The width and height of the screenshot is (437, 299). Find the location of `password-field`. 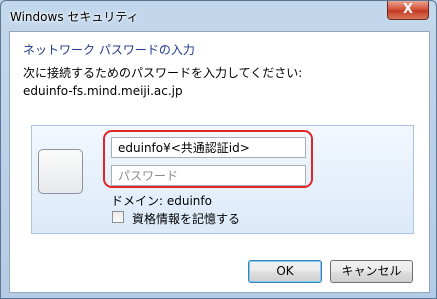

password-field is located at coordinates (208, 175).